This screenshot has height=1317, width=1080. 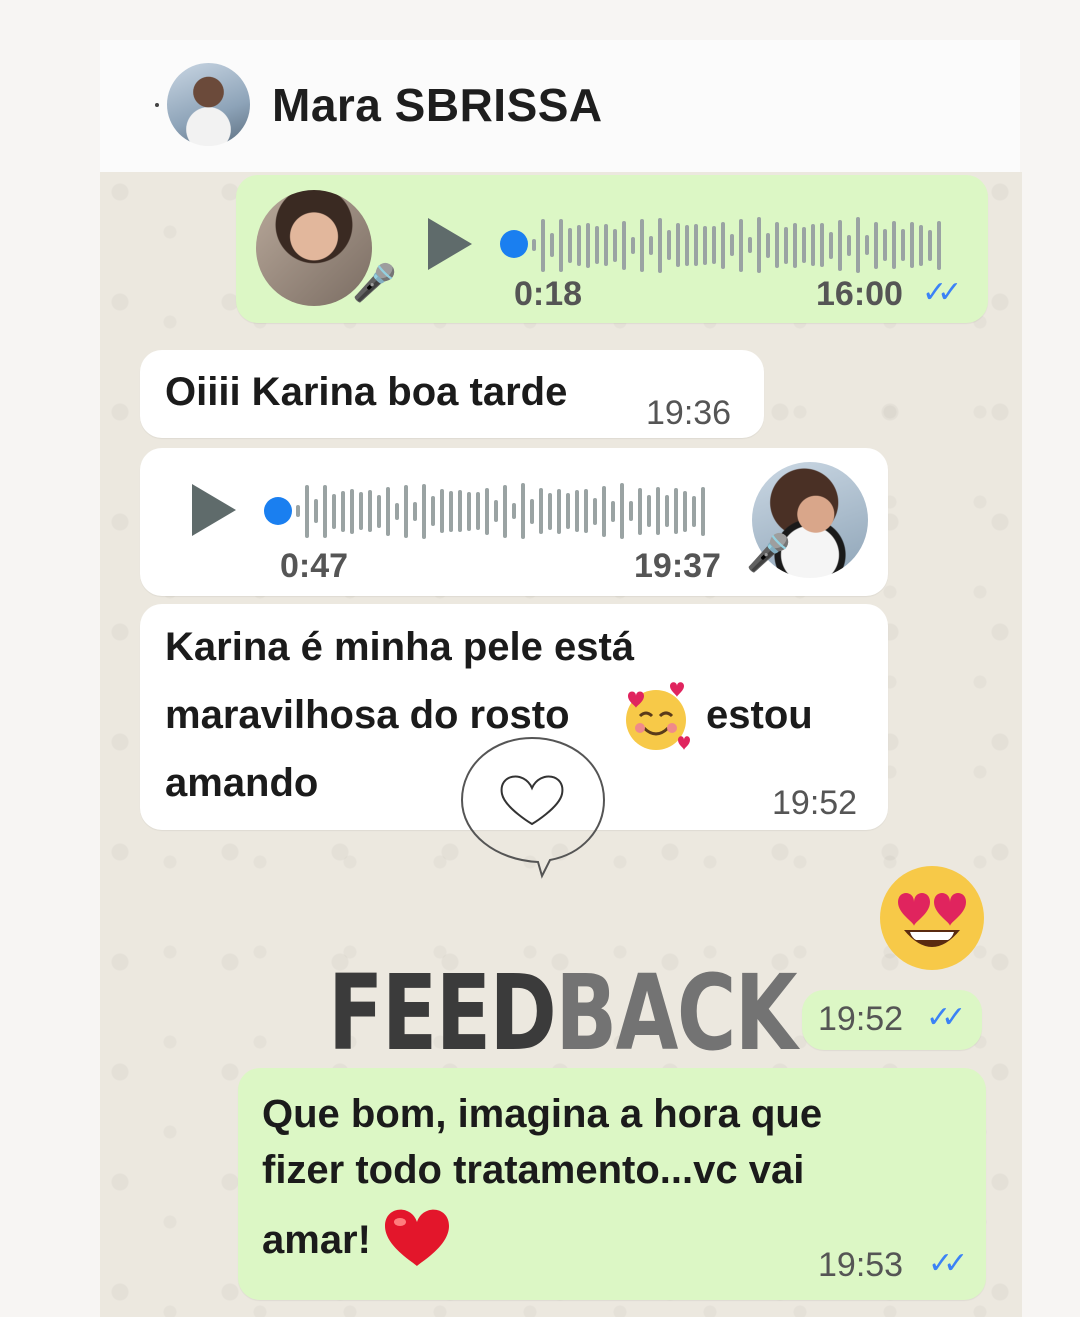 What do you see at coordinates (689, 413) in the screenshot?
I see `message-time: 19:36` at bounding box center [689, 413].